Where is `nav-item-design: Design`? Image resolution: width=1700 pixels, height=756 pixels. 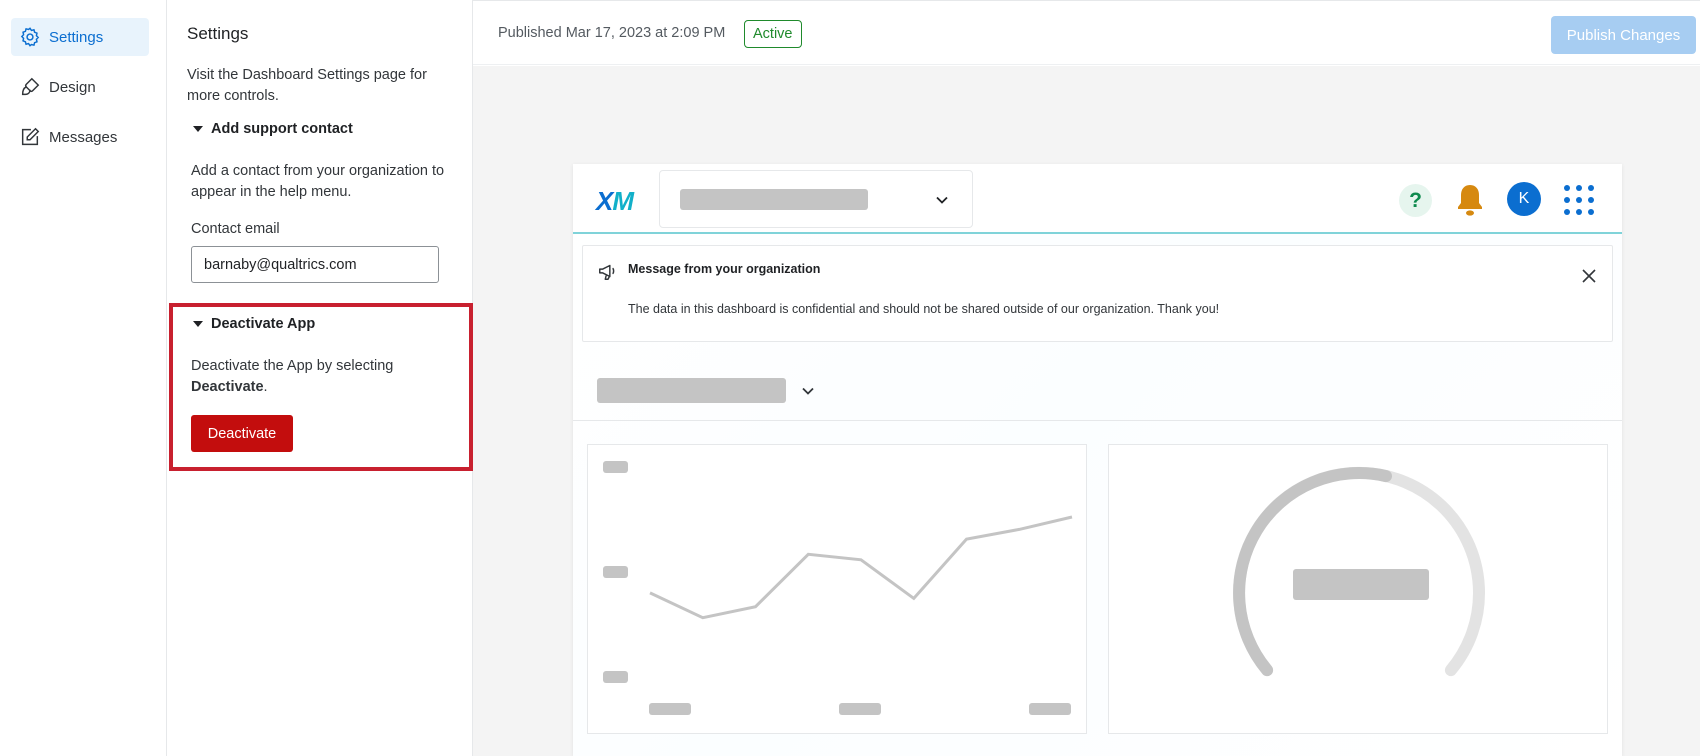
nav-item-design: Design is located at coordinates (80, 87).